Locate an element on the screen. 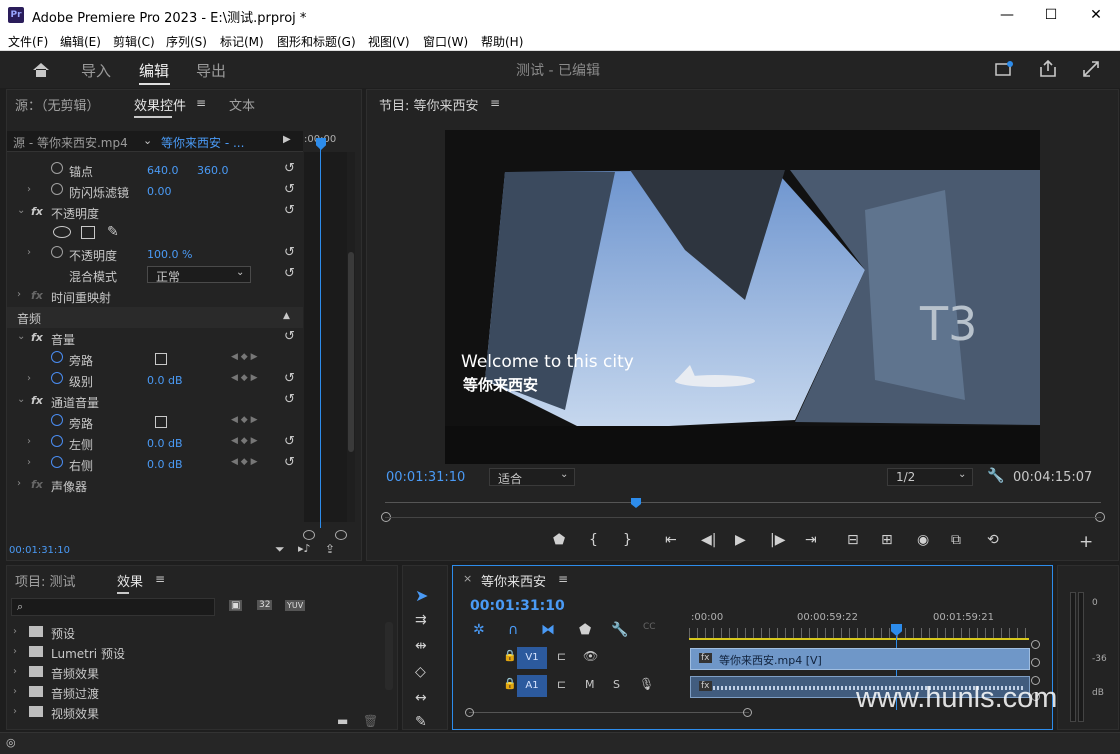 The width and height of the screenshot is (1120, 754). effects-folder-item: › 预设 is located at coordinates (198, 634).